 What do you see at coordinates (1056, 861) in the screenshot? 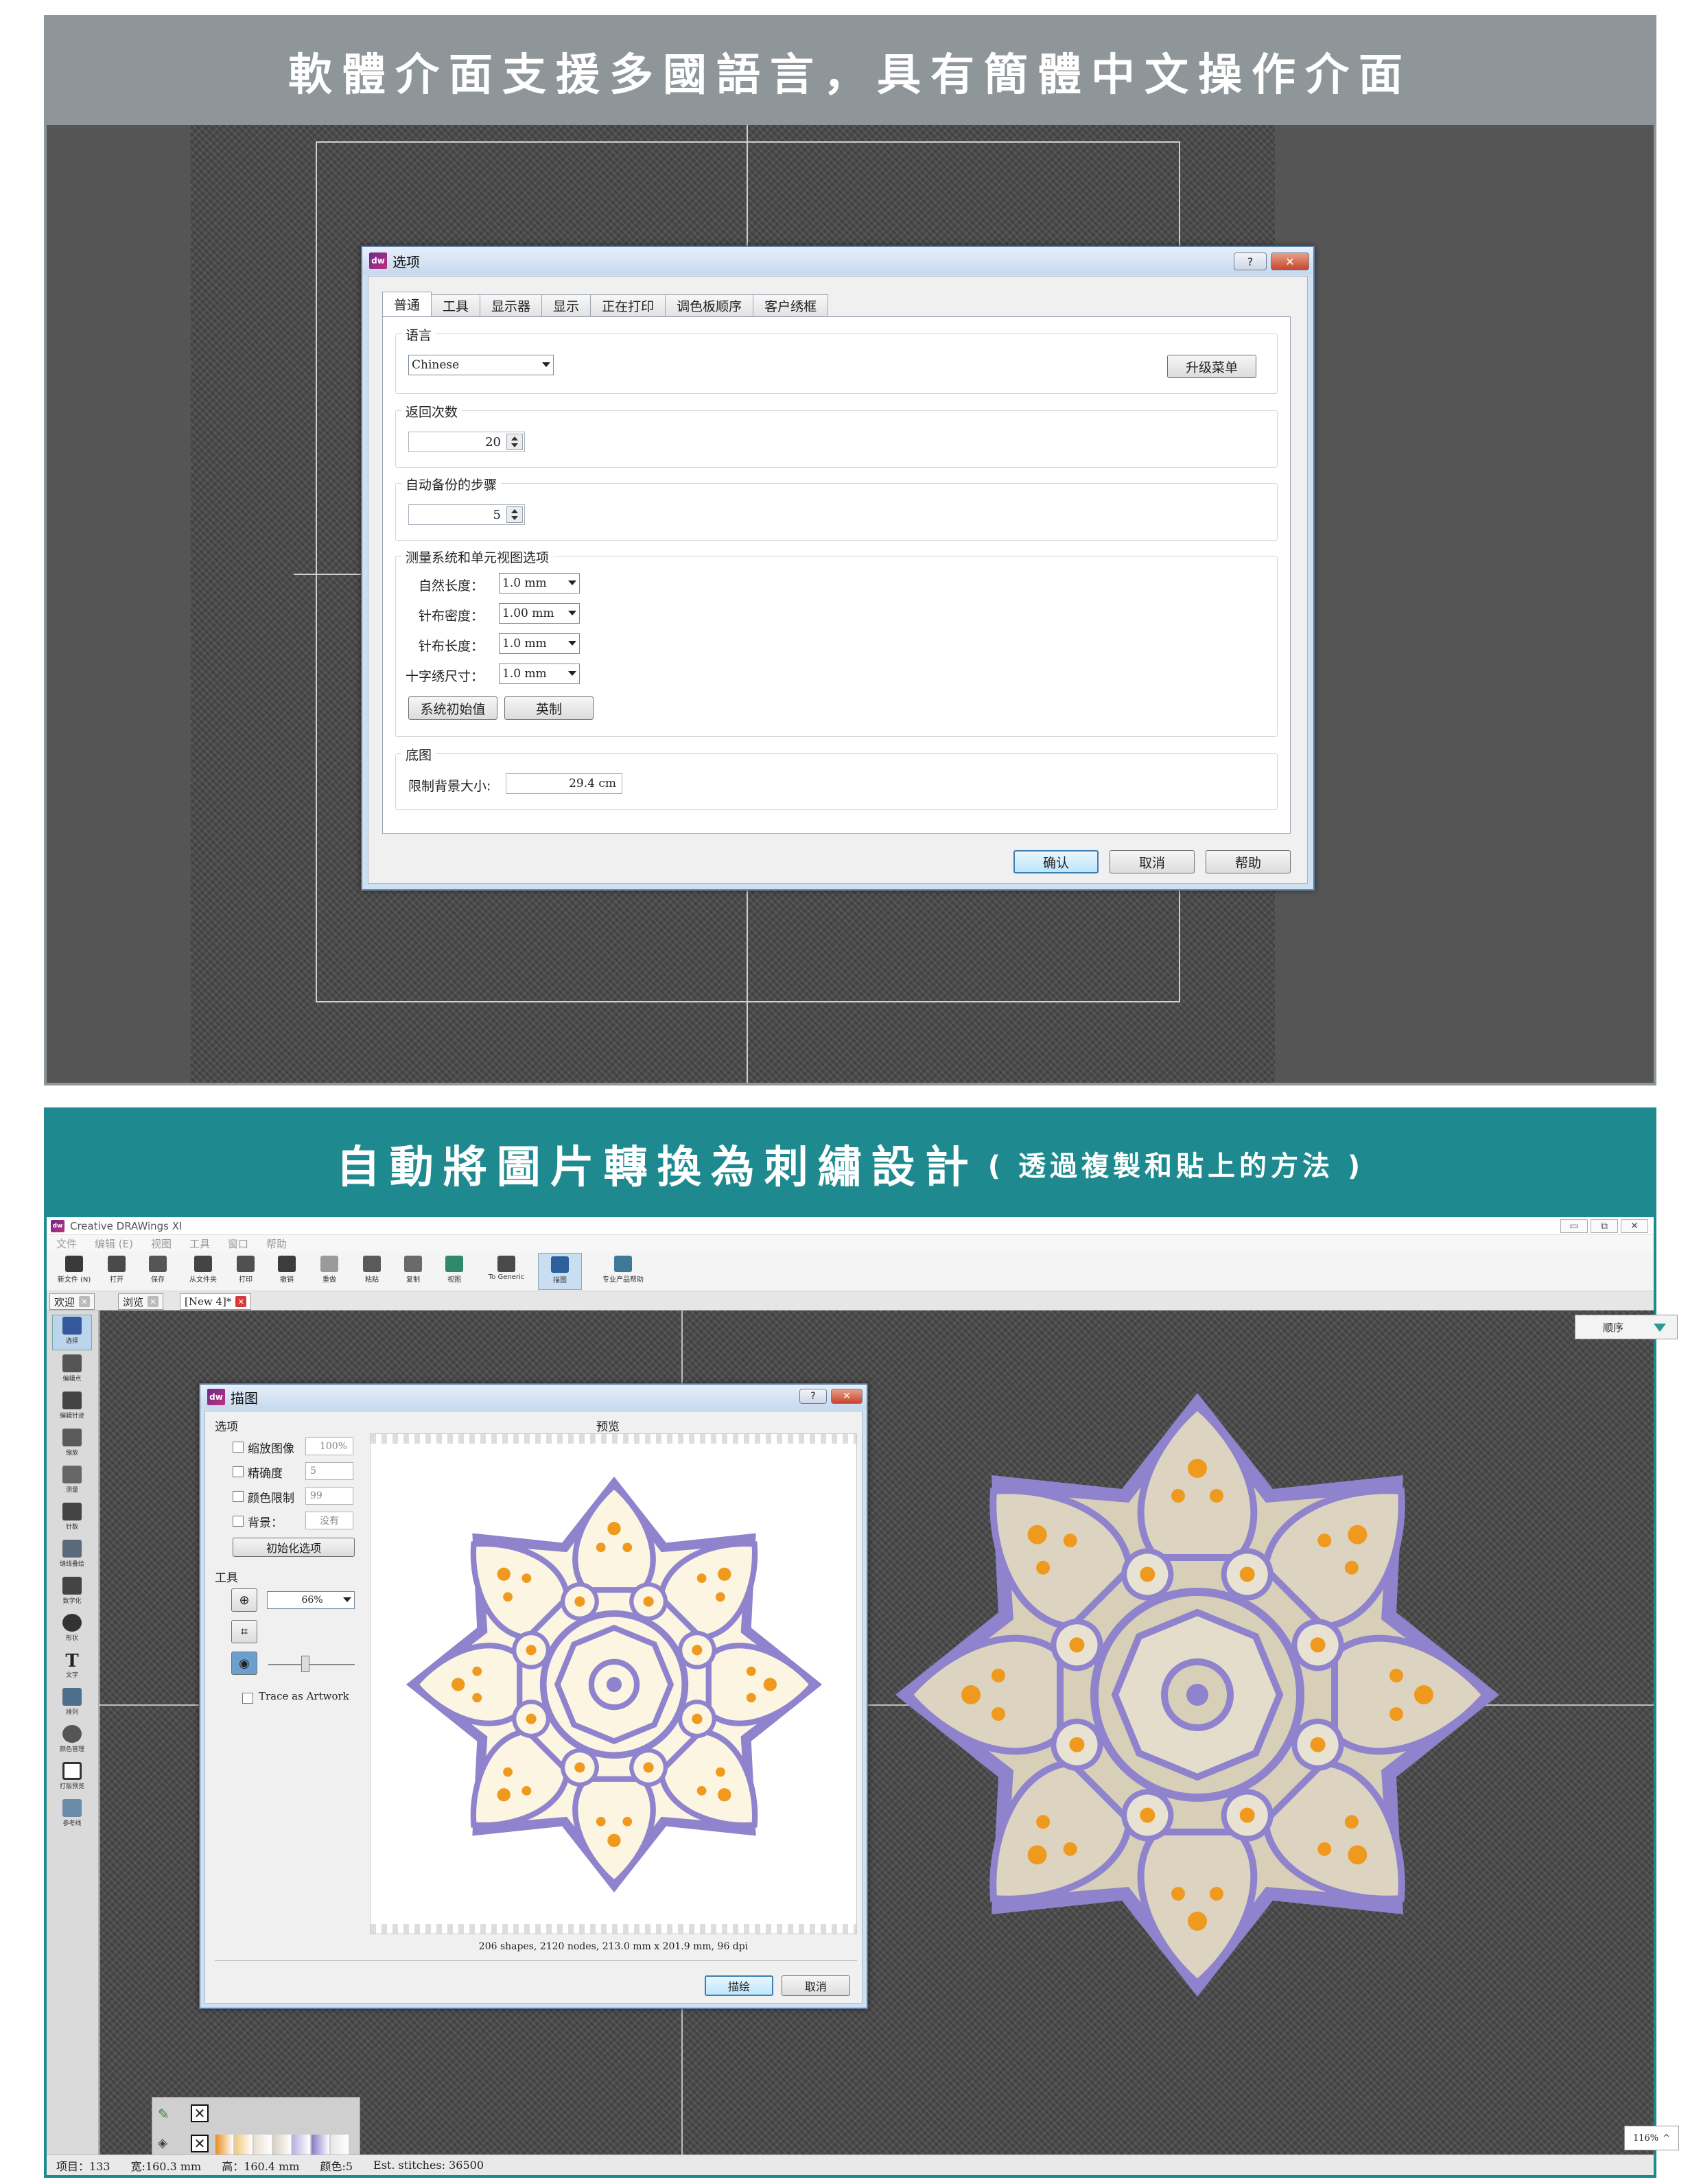
I see `ok-button: 确认` at bounding box center [1056, 861].